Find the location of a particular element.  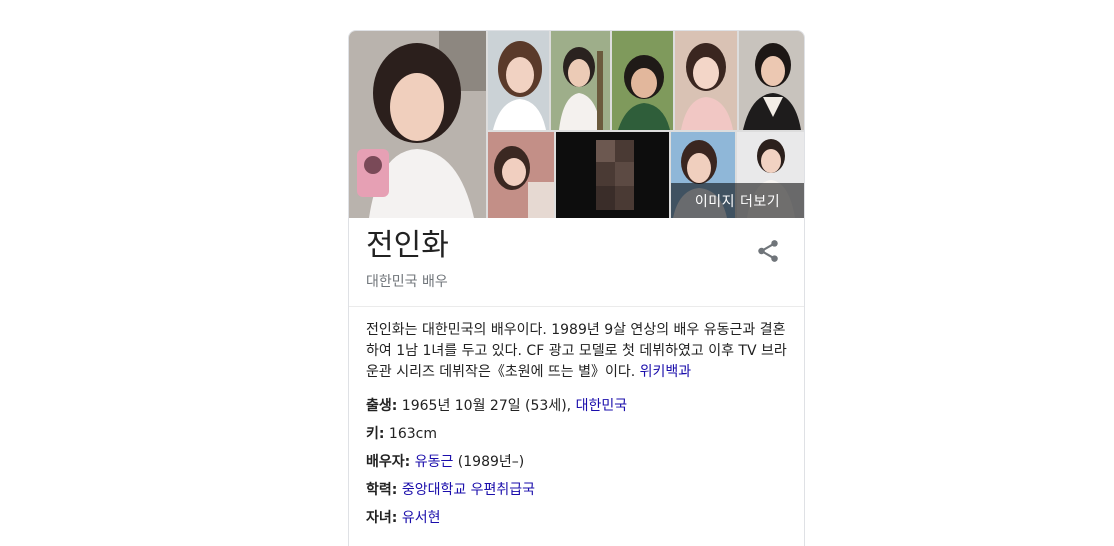

share-icon is located at coordinates (768, 251).